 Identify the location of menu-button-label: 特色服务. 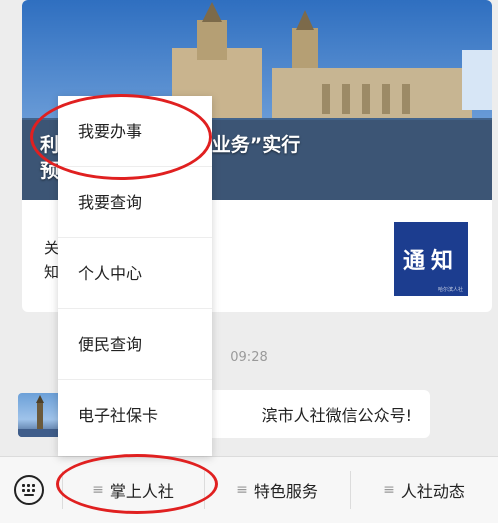
(285, 491).